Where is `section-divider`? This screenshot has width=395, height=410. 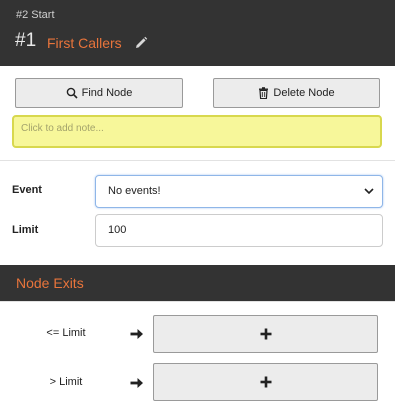
section-divider is located at coordinates (197, 160).